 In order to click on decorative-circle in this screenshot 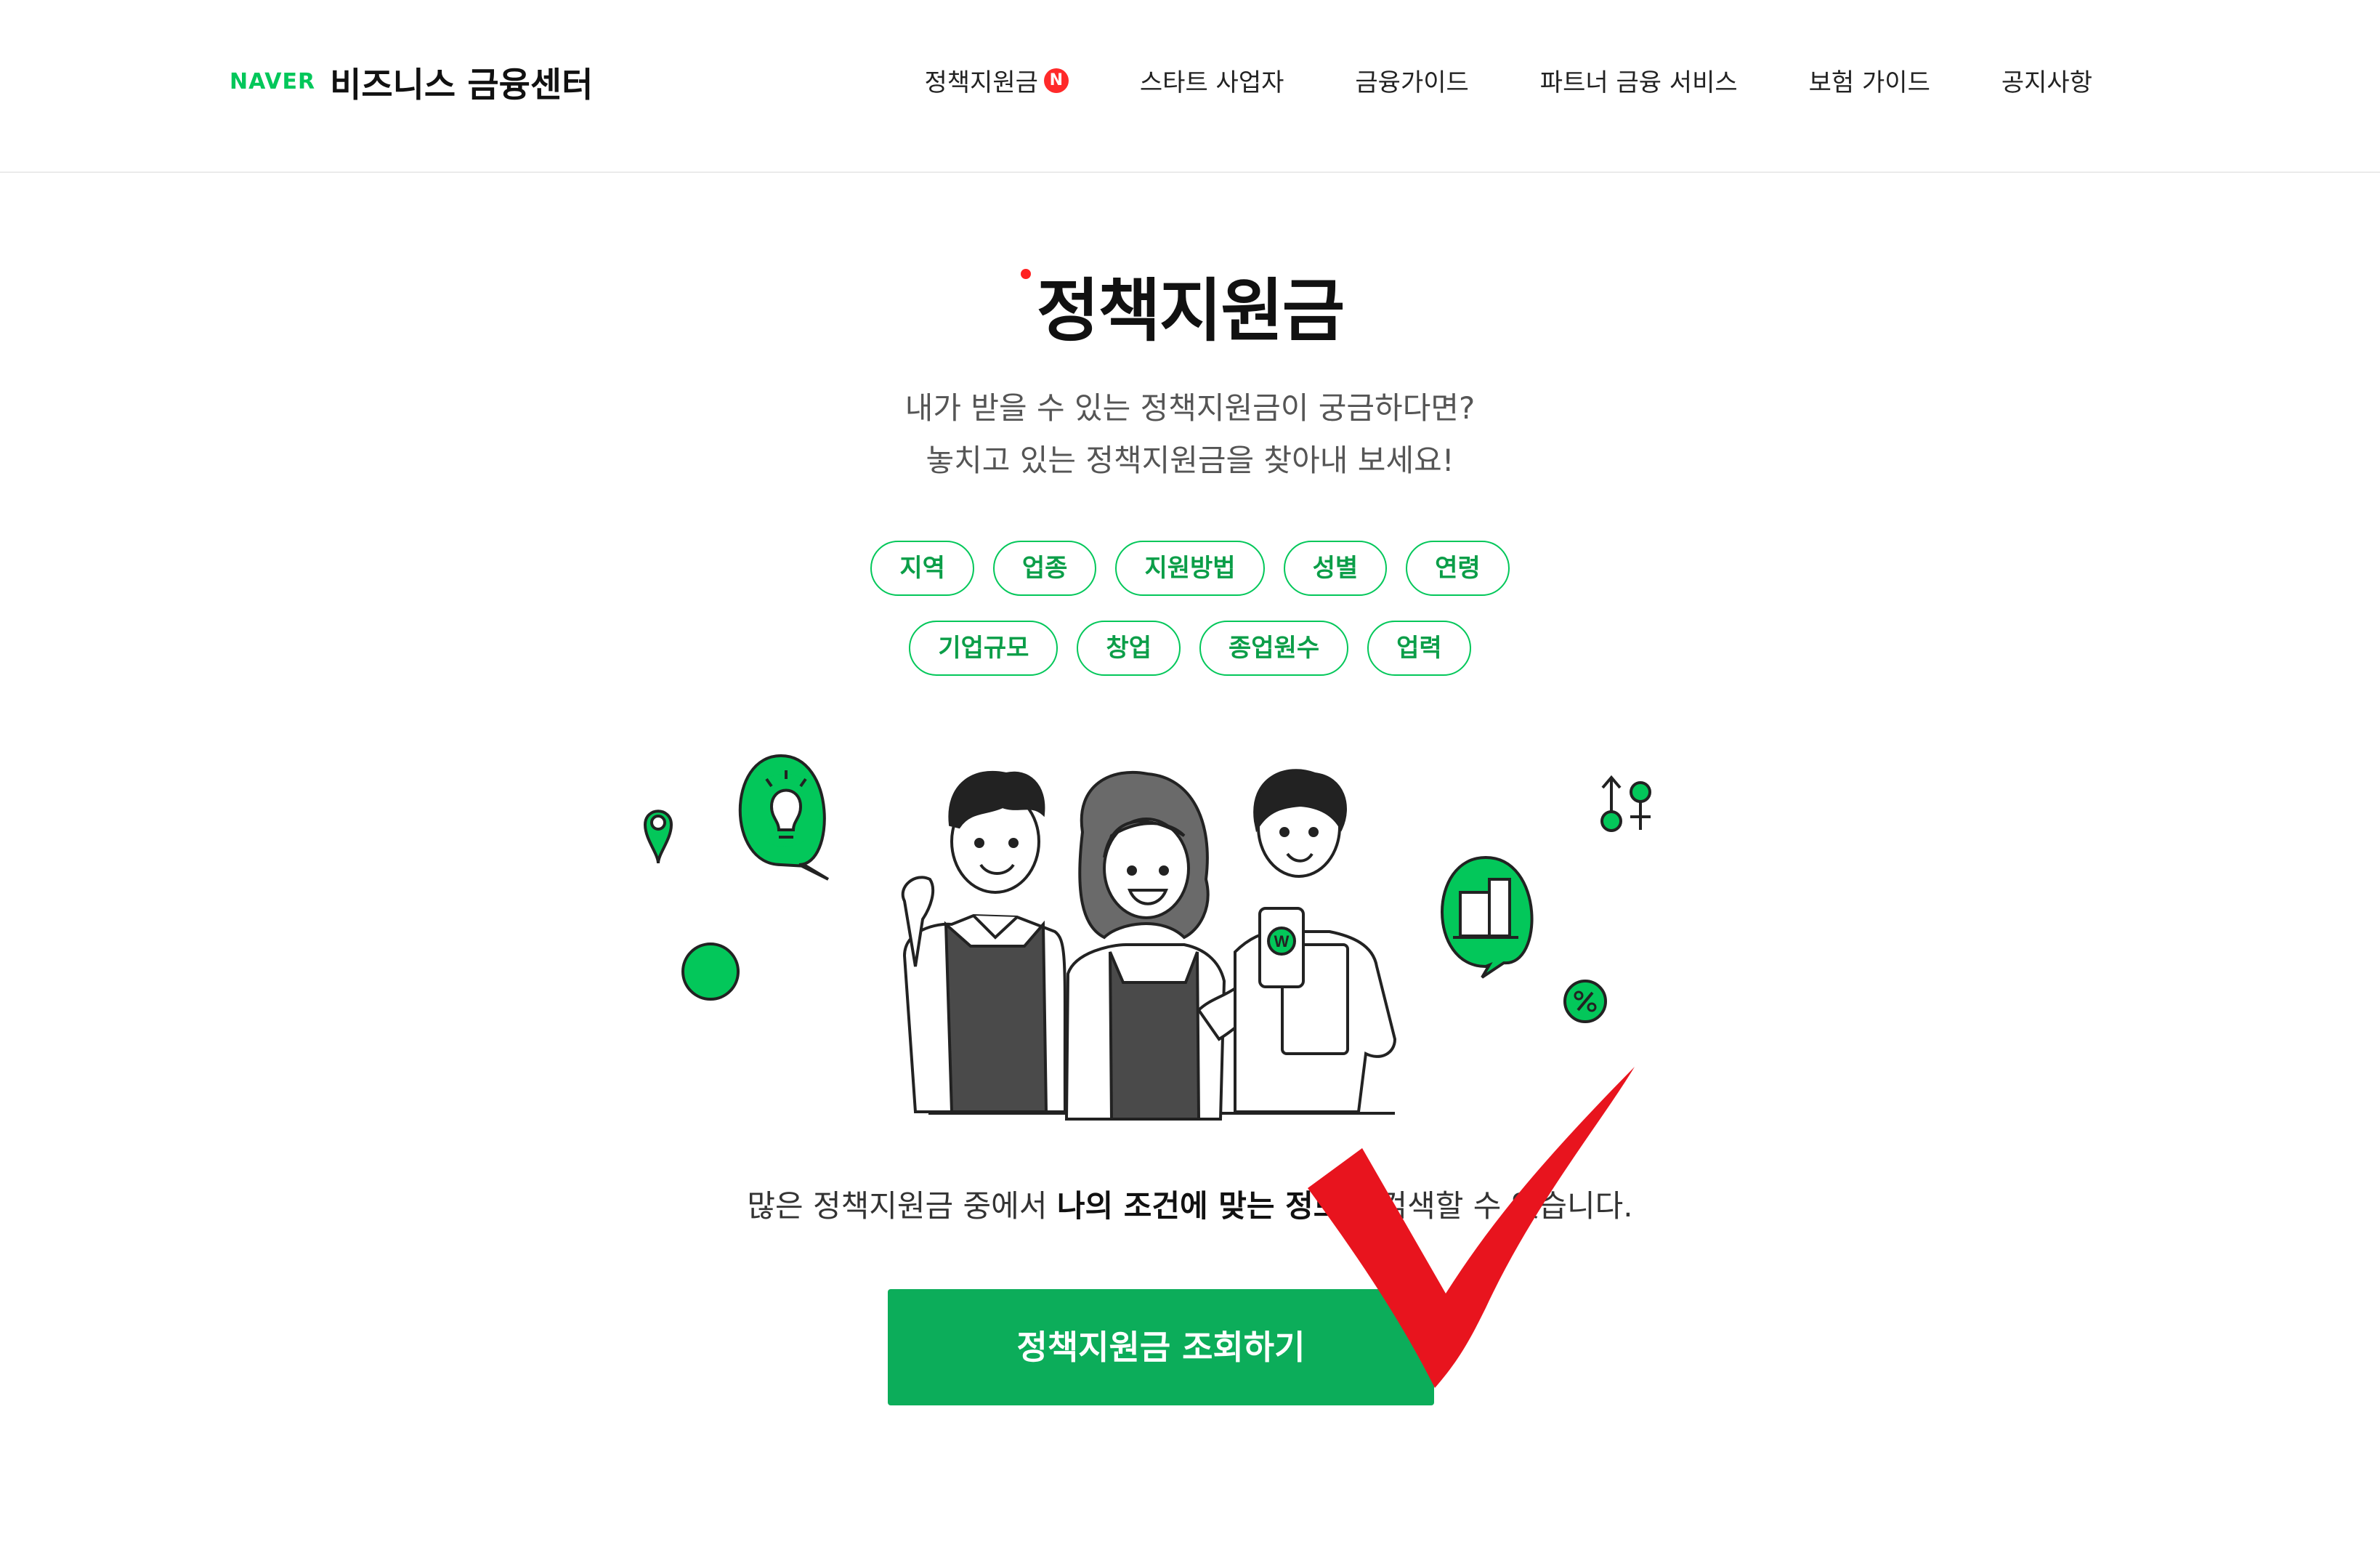, I will do `click(710, 971)`.